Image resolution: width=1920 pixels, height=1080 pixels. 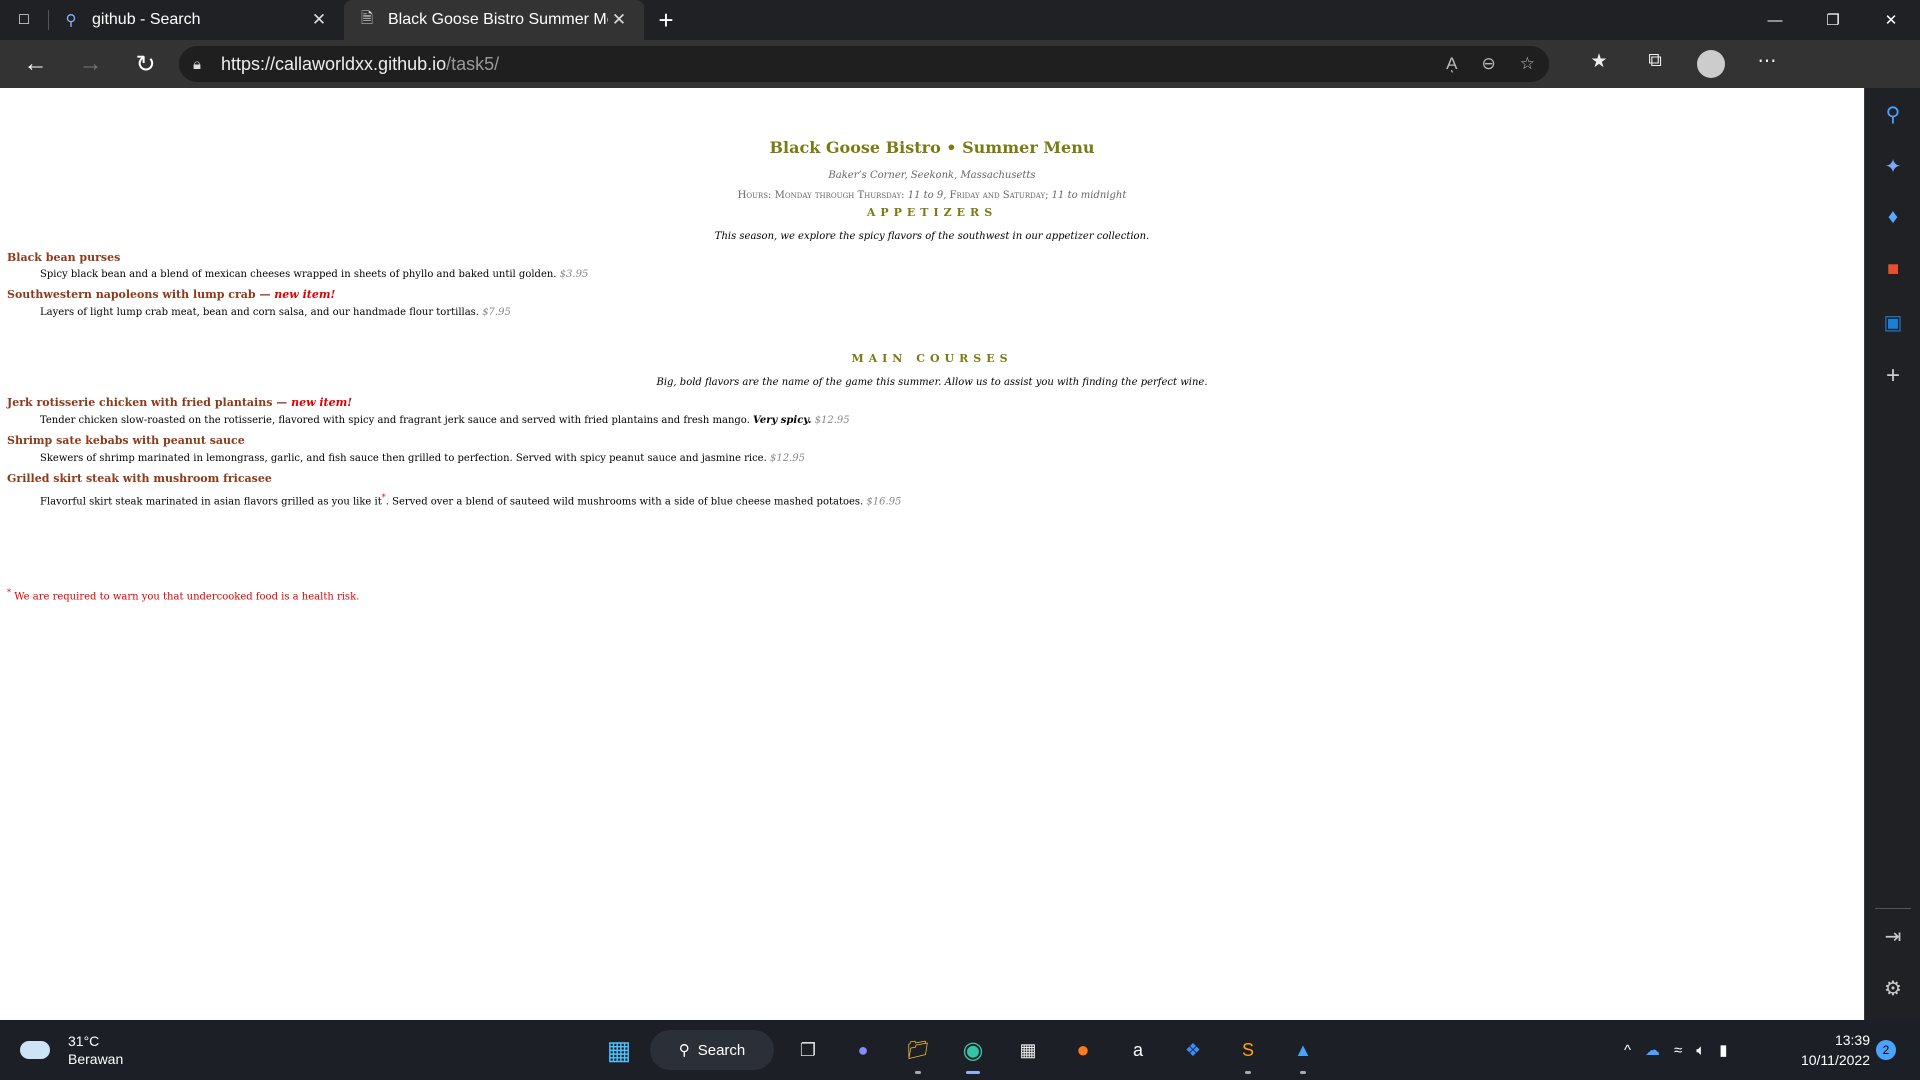 I want to click on settings-gear-icon: ⚙, so click(x=1892, y=988).